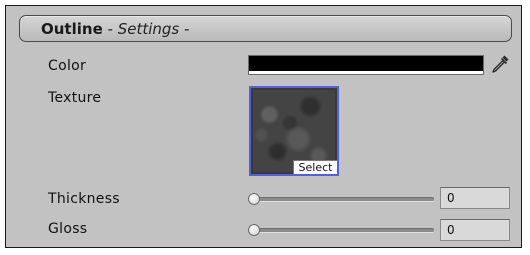  Describe the element at coordinates (153, 29) in the screenshot. I see `section-subtitle: Settings -` at that location.